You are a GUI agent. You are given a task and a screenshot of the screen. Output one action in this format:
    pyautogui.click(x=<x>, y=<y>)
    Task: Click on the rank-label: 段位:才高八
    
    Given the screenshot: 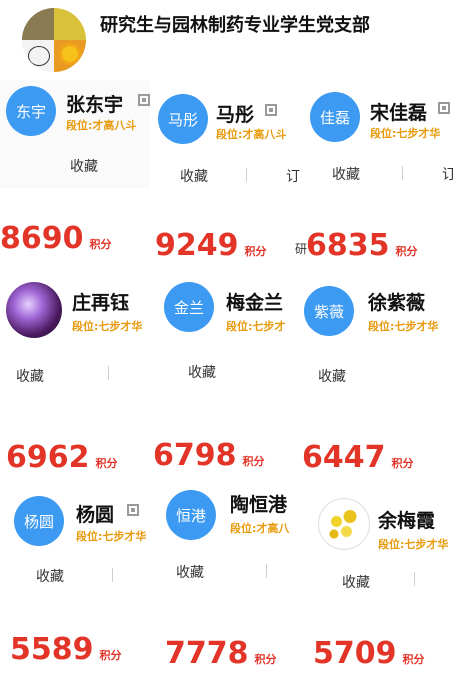 What is the action you would take?
    pyautogui.click(x=260, y=528)
    